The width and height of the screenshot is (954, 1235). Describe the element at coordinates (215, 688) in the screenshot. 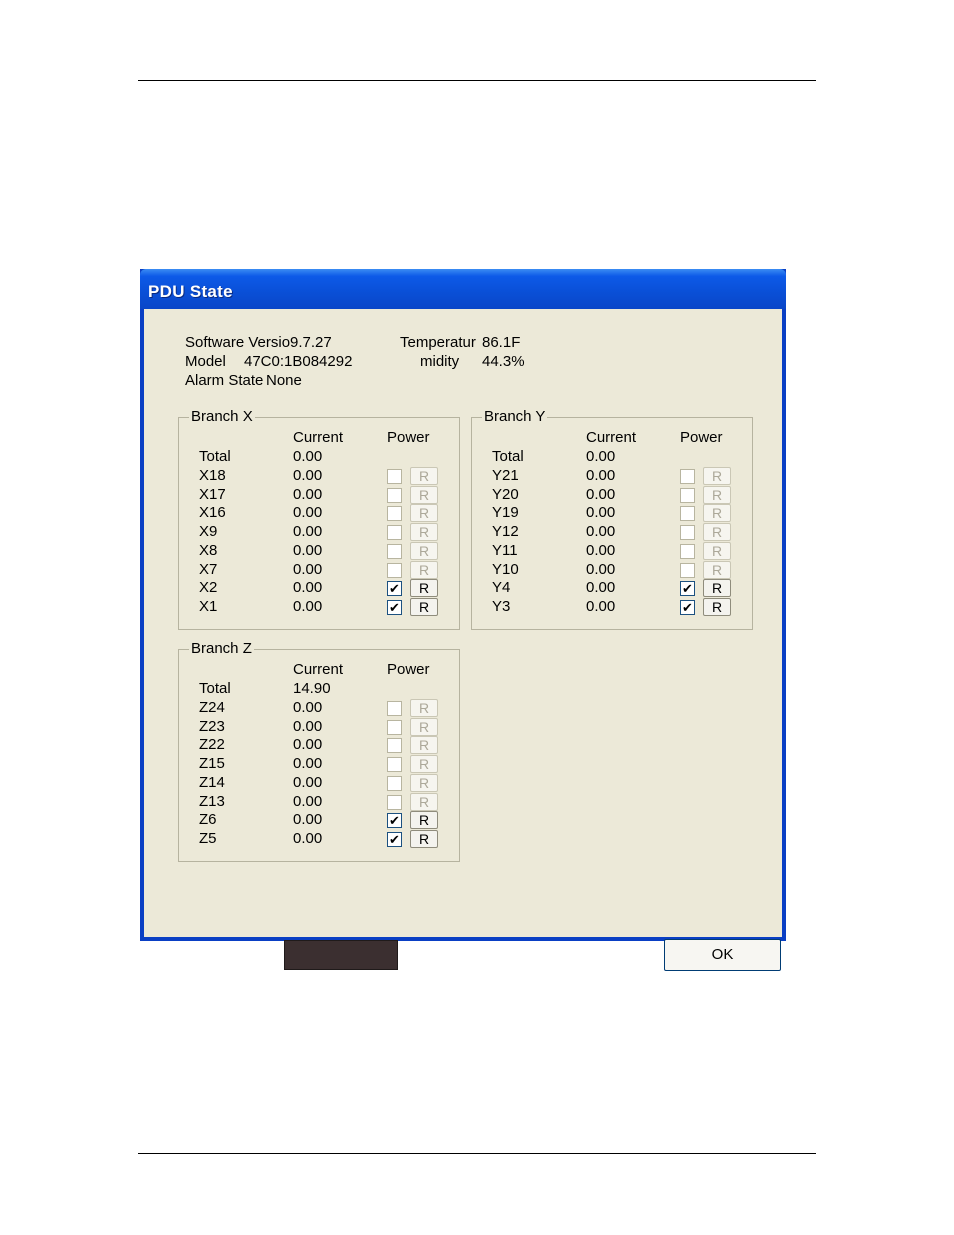

I see `branch-z-total-label: Total` at that location.